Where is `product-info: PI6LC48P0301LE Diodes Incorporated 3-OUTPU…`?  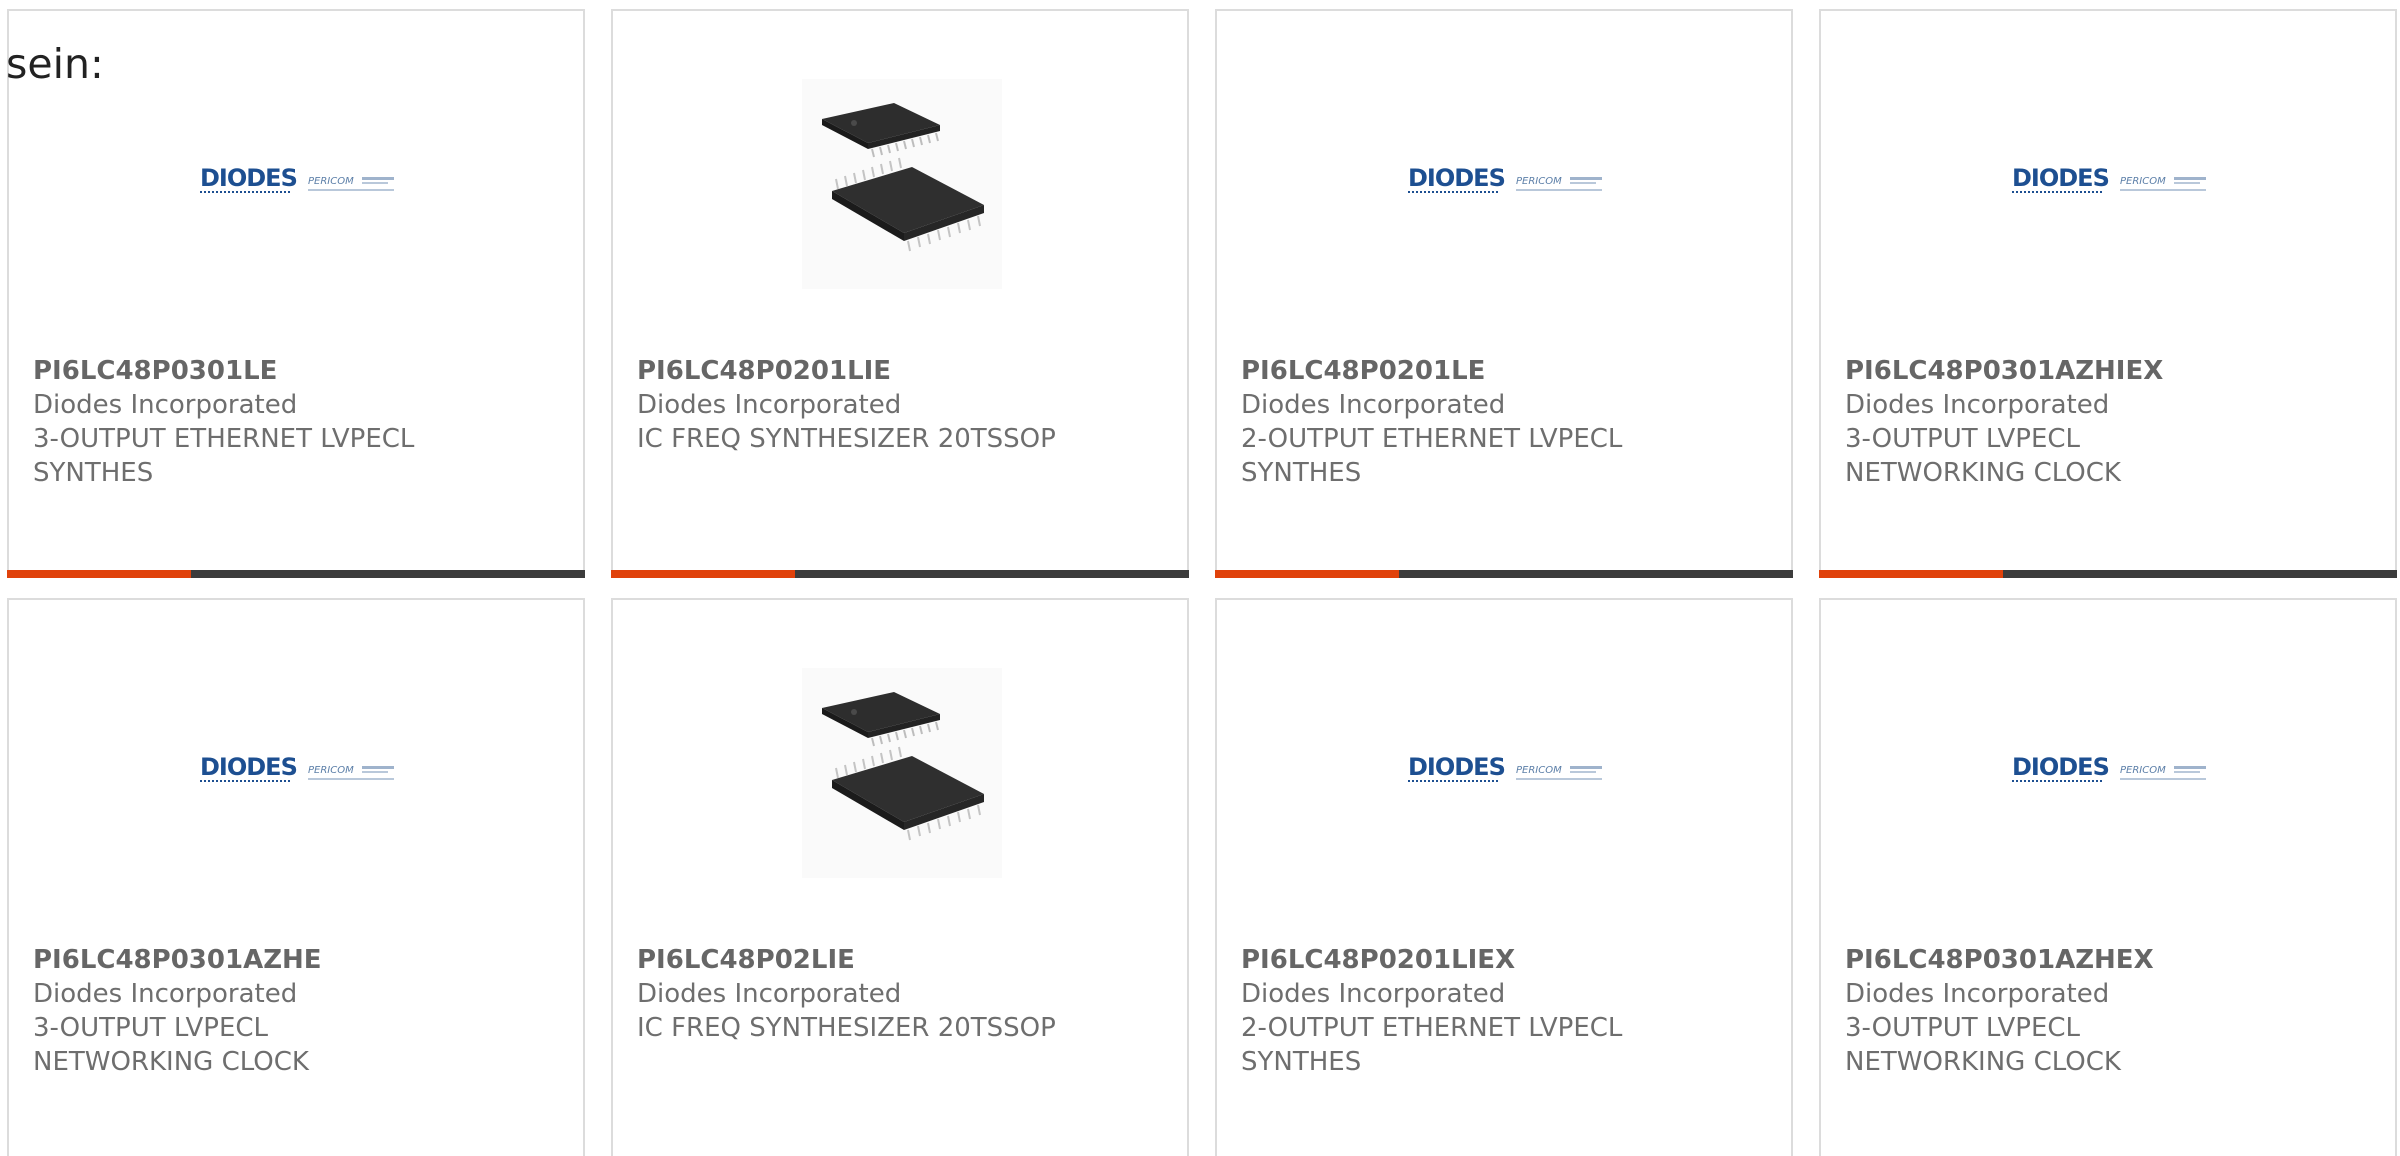
product-info: PI6LC48P0301LE Diodes Incorporated 3-OUTPU… is located at coordinates (296, 422).